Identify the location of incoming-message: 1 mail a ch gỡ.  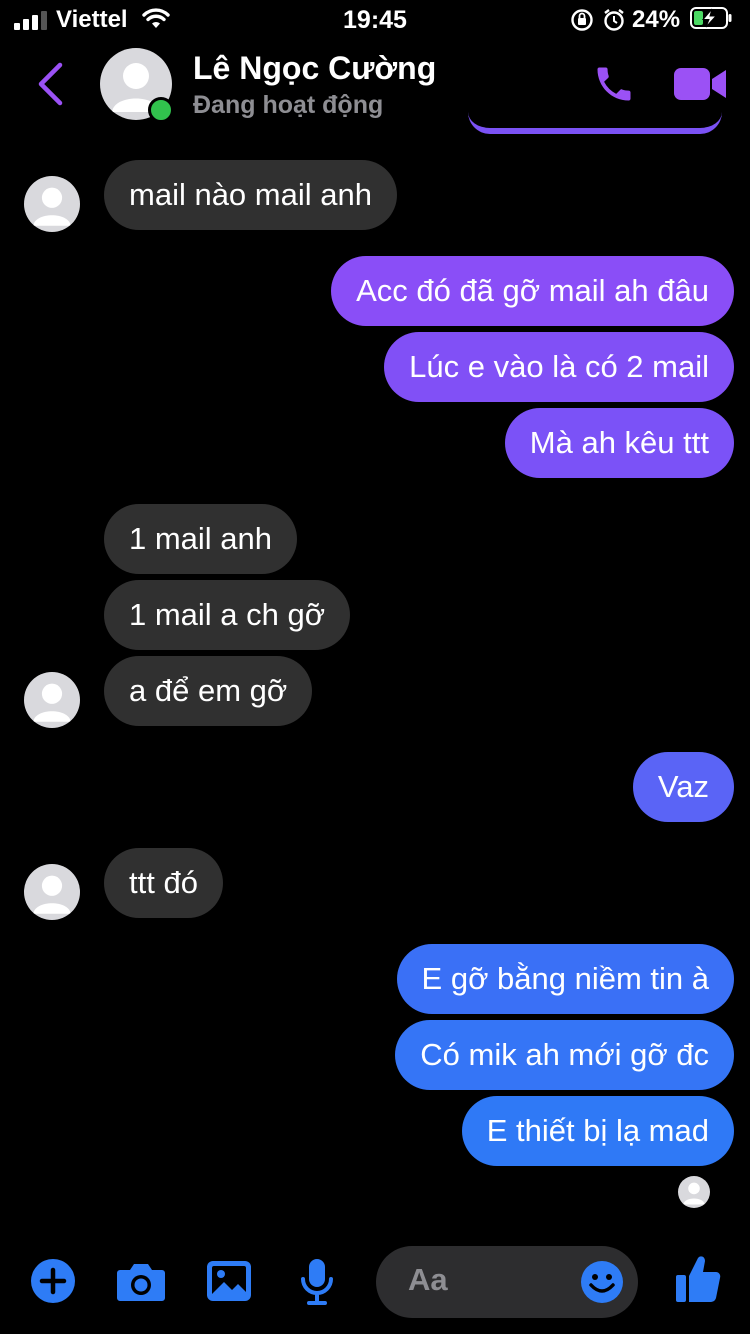
(227, 615).